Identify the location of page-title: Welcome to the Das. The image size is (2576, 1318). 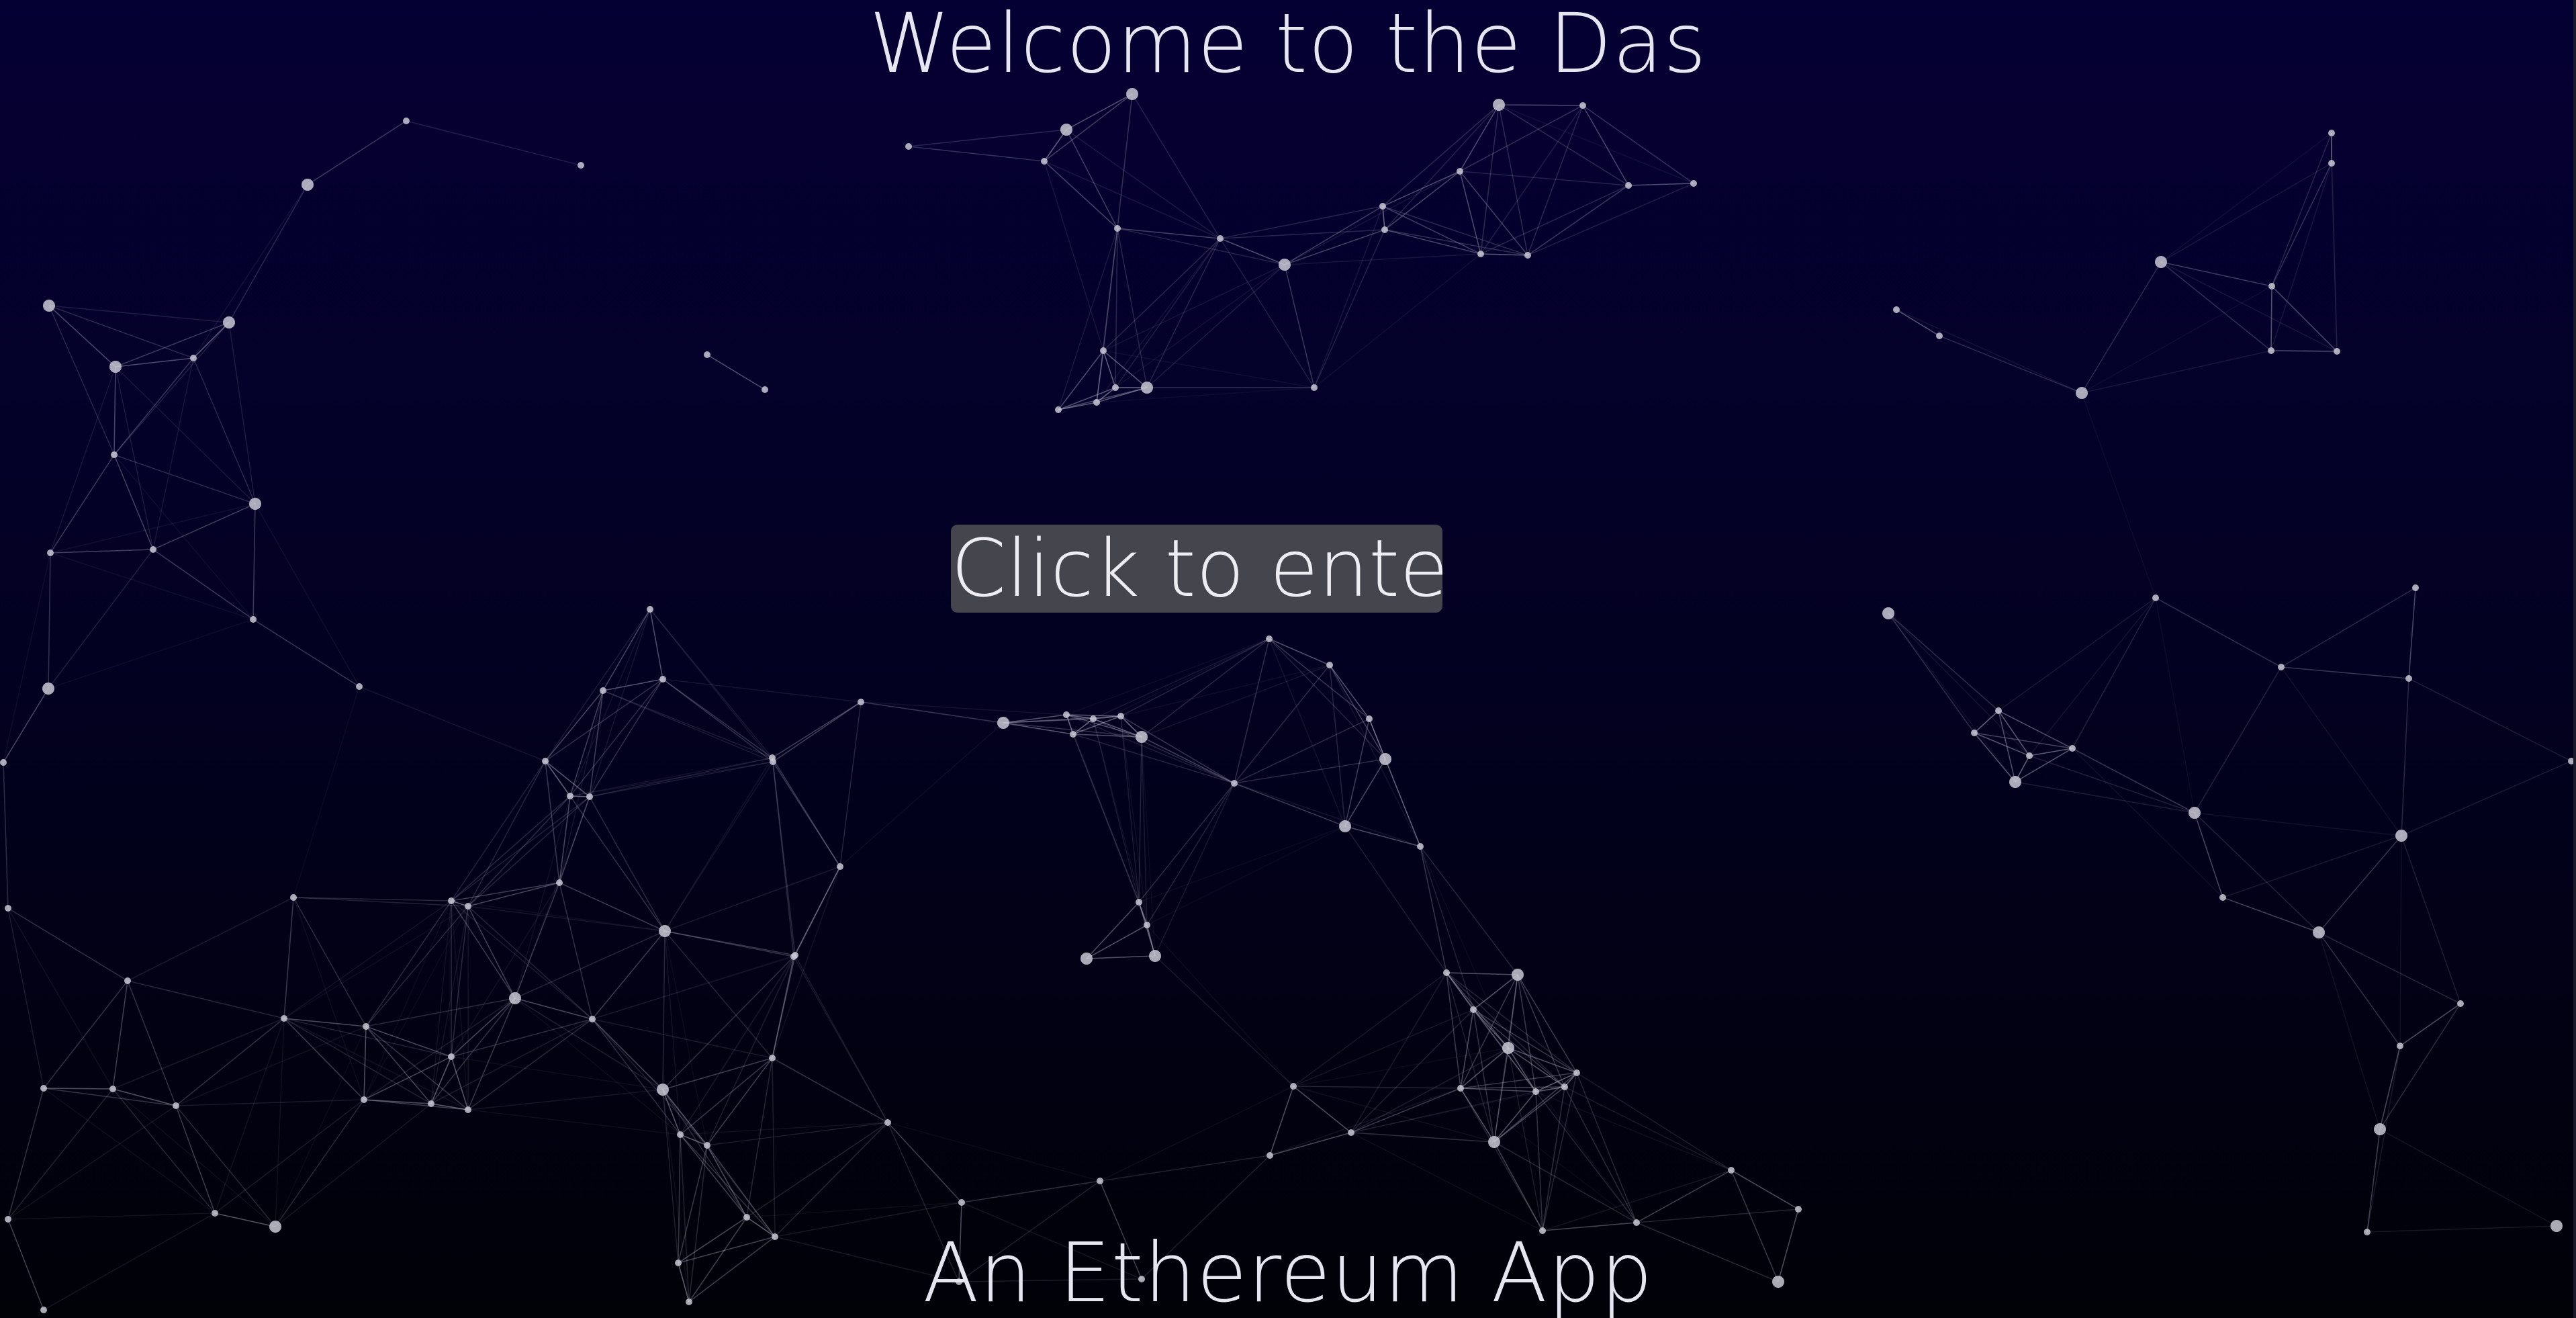
(1288, 45).